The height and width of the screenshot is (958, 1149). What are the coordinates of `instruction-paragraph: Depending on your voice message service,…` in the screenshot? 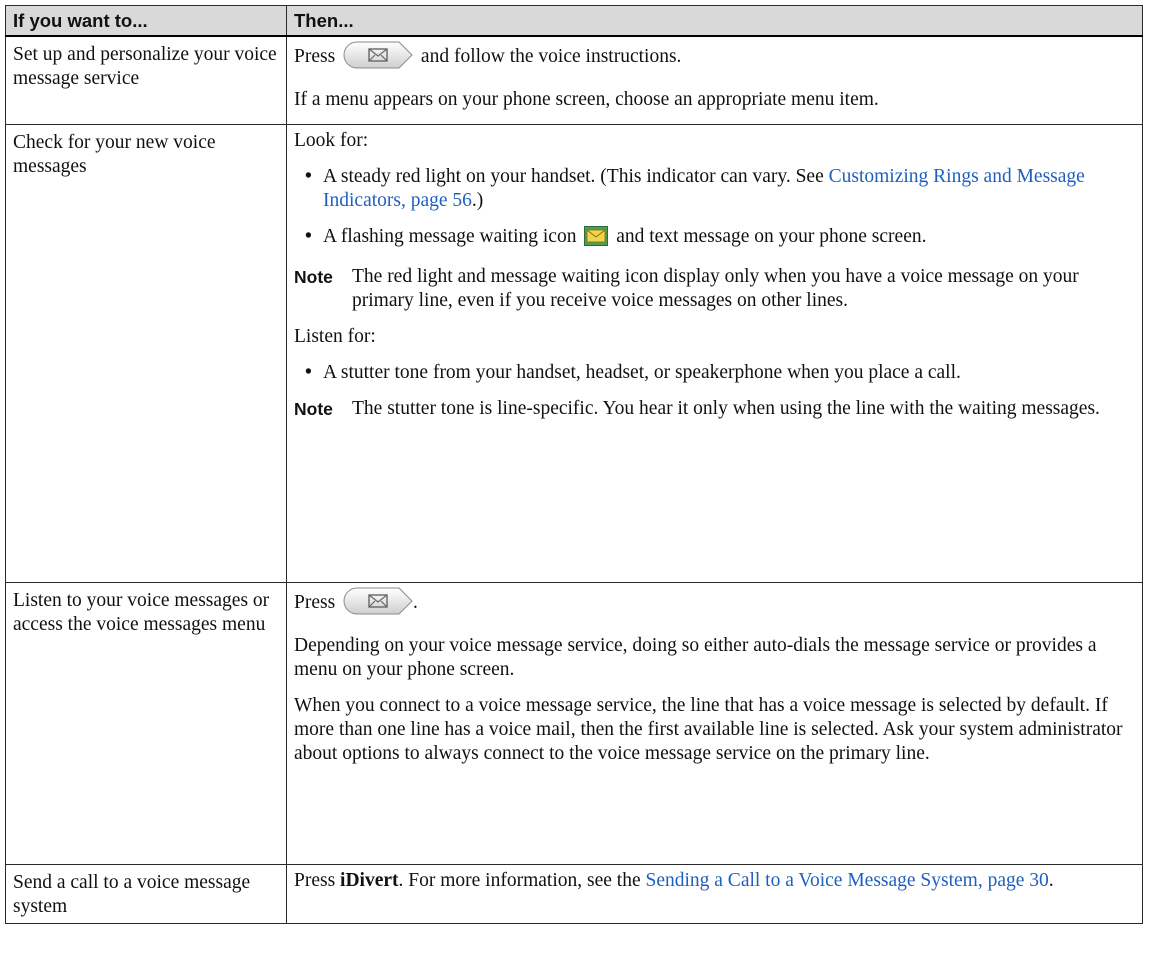 It's located at (695, 657).